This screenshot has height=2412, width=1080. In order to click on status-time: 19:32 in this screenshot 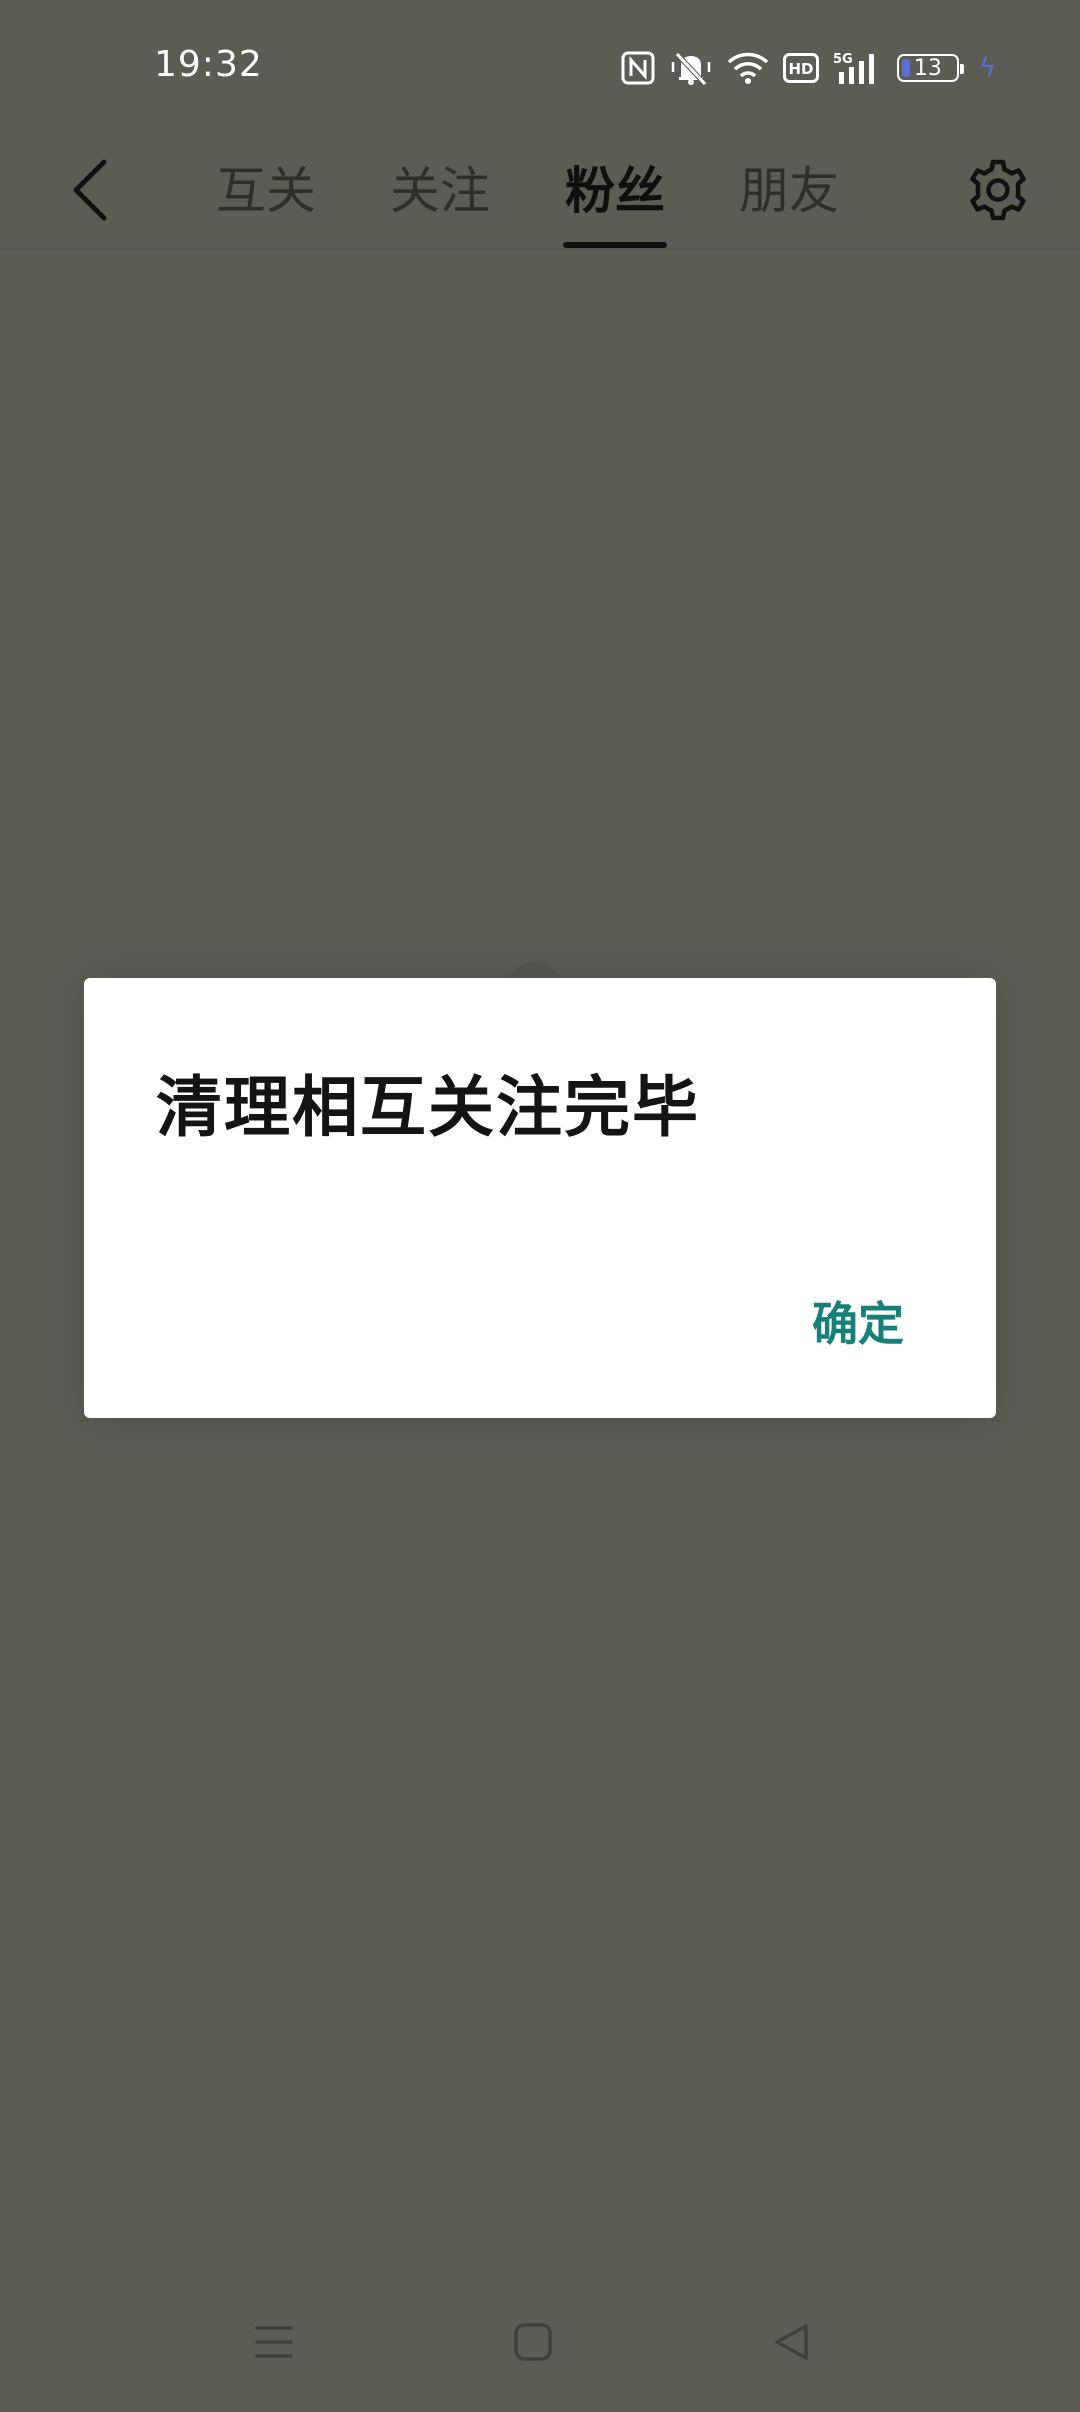, I will do `click(208, 64)`.